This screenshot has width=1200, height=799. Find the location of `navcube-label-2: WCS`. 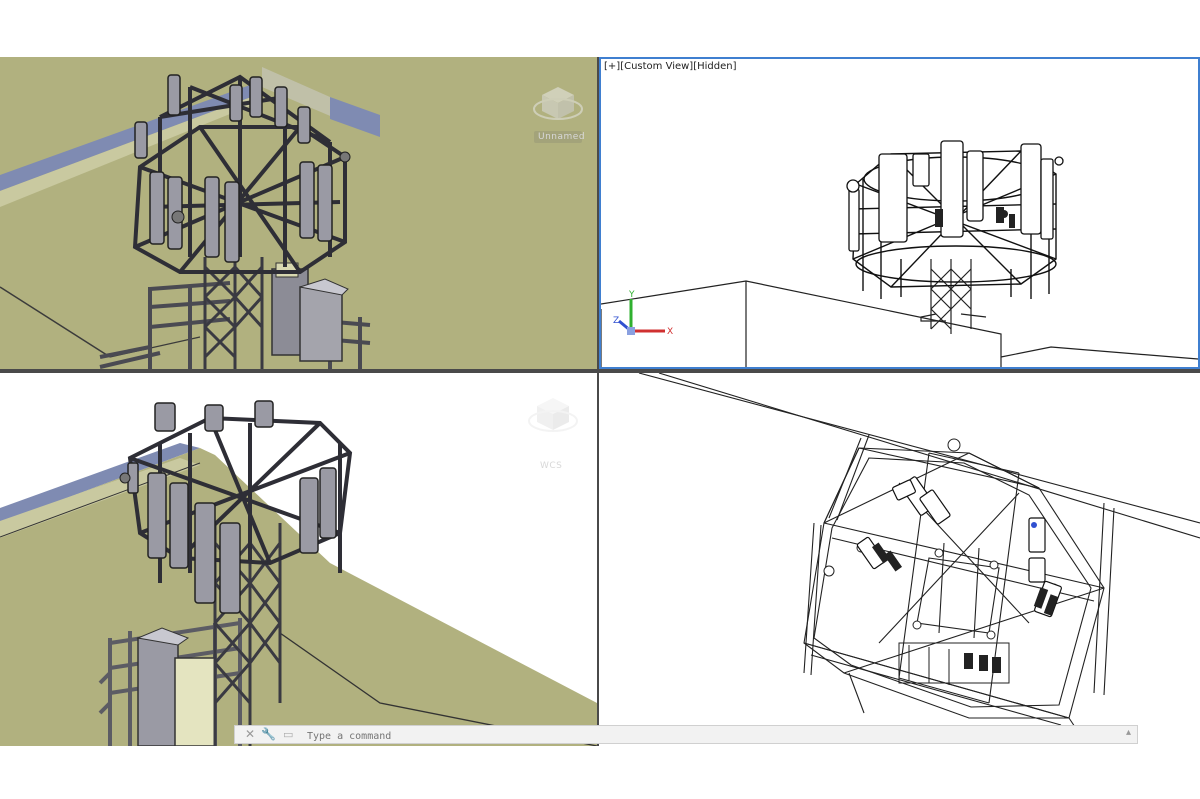

navcube-label-2: WCS is located at coordinates (551, 466).